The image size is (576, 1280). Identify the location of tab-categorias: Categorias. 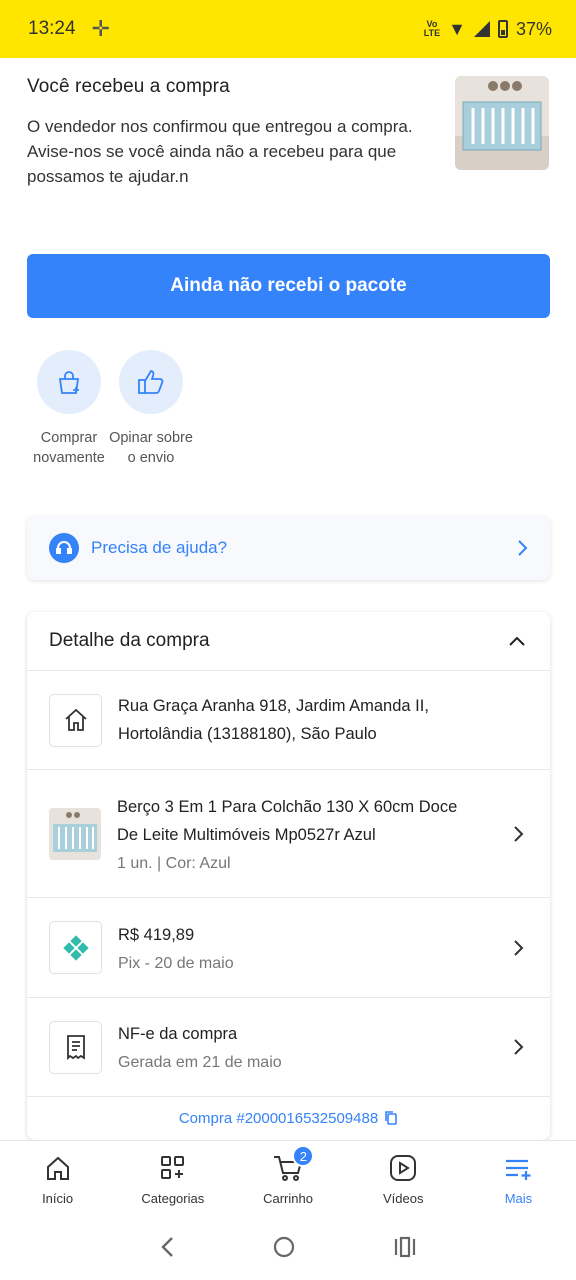
(172, 1177).